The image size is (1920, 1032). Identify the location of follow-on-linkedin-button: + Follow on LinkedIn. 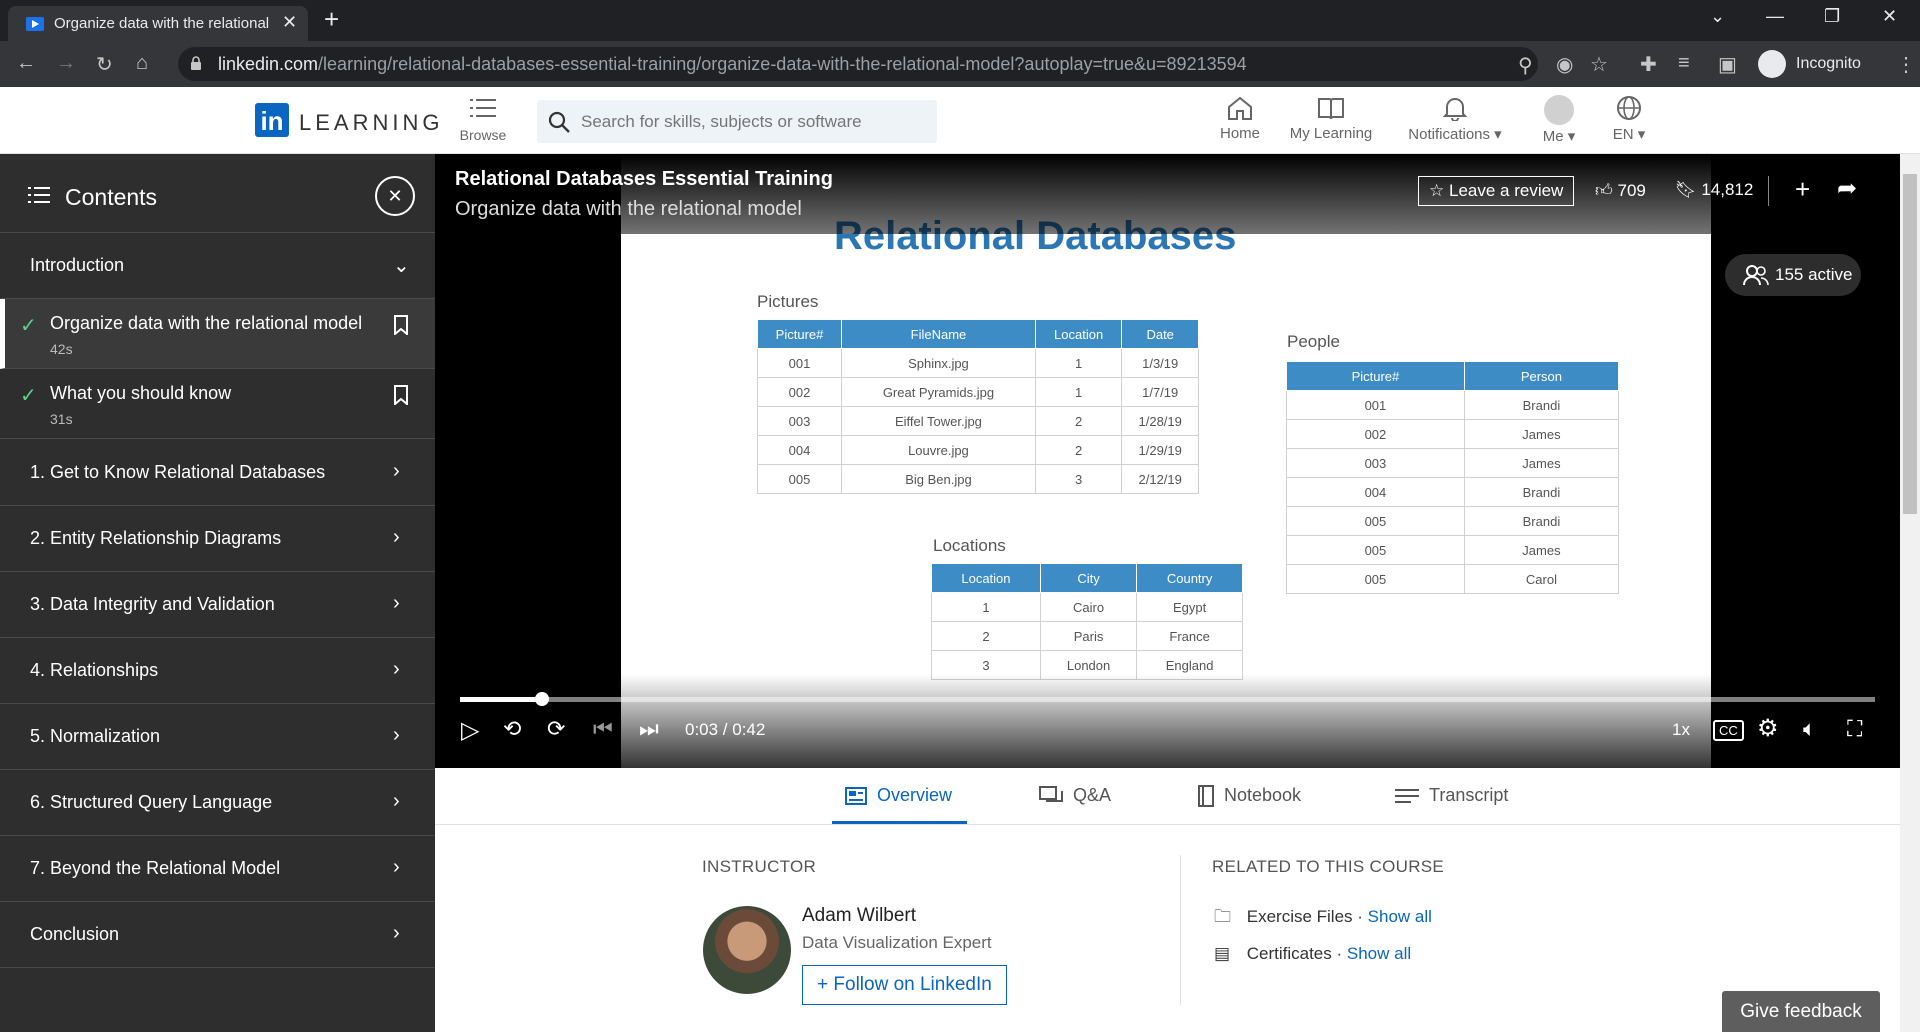
(904, 985).